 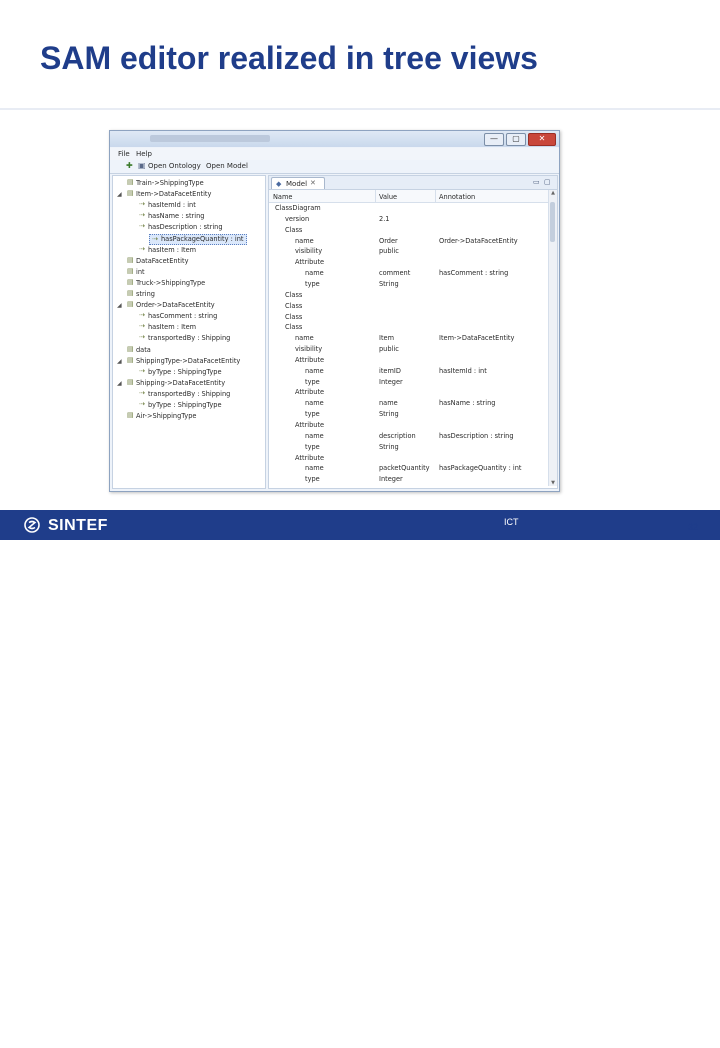 I want to click on minimize-view-icon: ▭, so click(x=536, y=182).